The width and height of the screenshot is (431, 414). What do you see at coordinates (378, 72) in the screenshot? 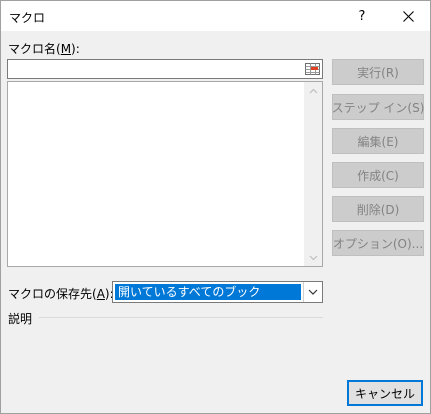
I see `run-button: 実行(R)` at bounding box center [378, 72].